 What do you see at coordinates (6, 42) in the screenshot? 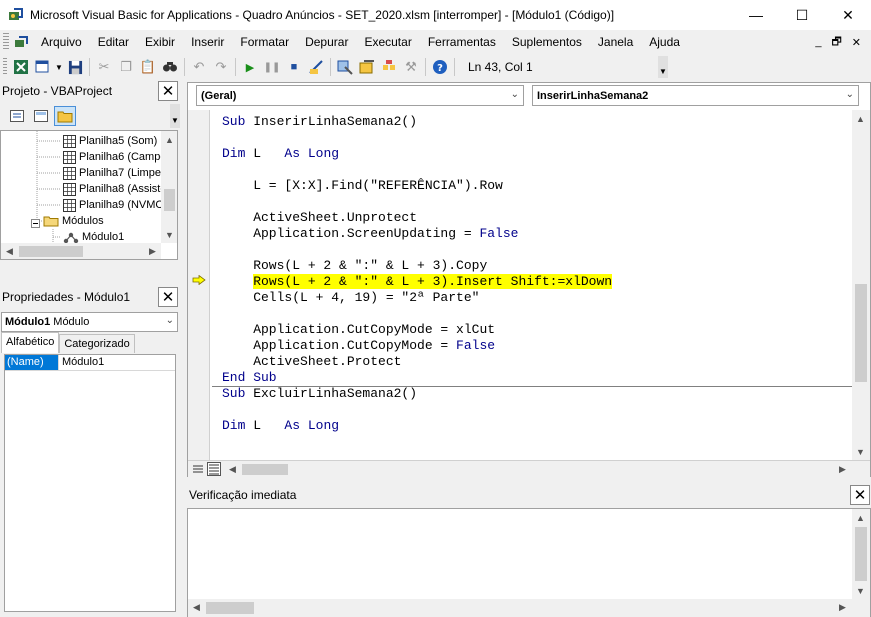
I see `menubar-gripper` at bounding box center [6, 42].